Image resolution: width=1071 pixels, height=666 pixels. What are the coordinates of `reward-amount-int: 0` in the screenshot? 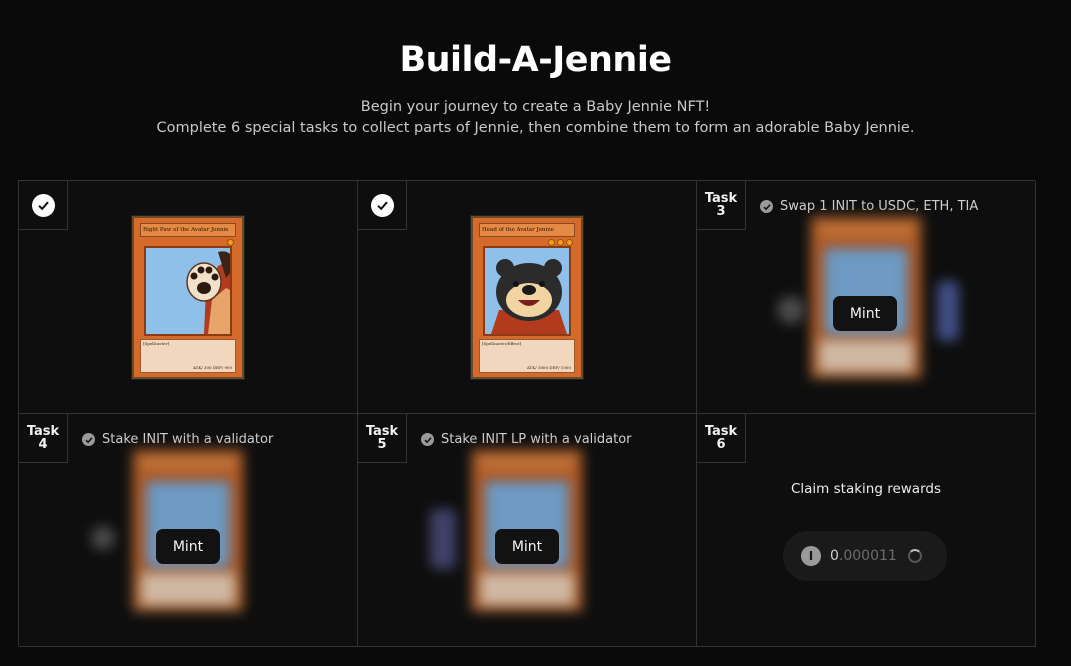 It's located at (834, 556).